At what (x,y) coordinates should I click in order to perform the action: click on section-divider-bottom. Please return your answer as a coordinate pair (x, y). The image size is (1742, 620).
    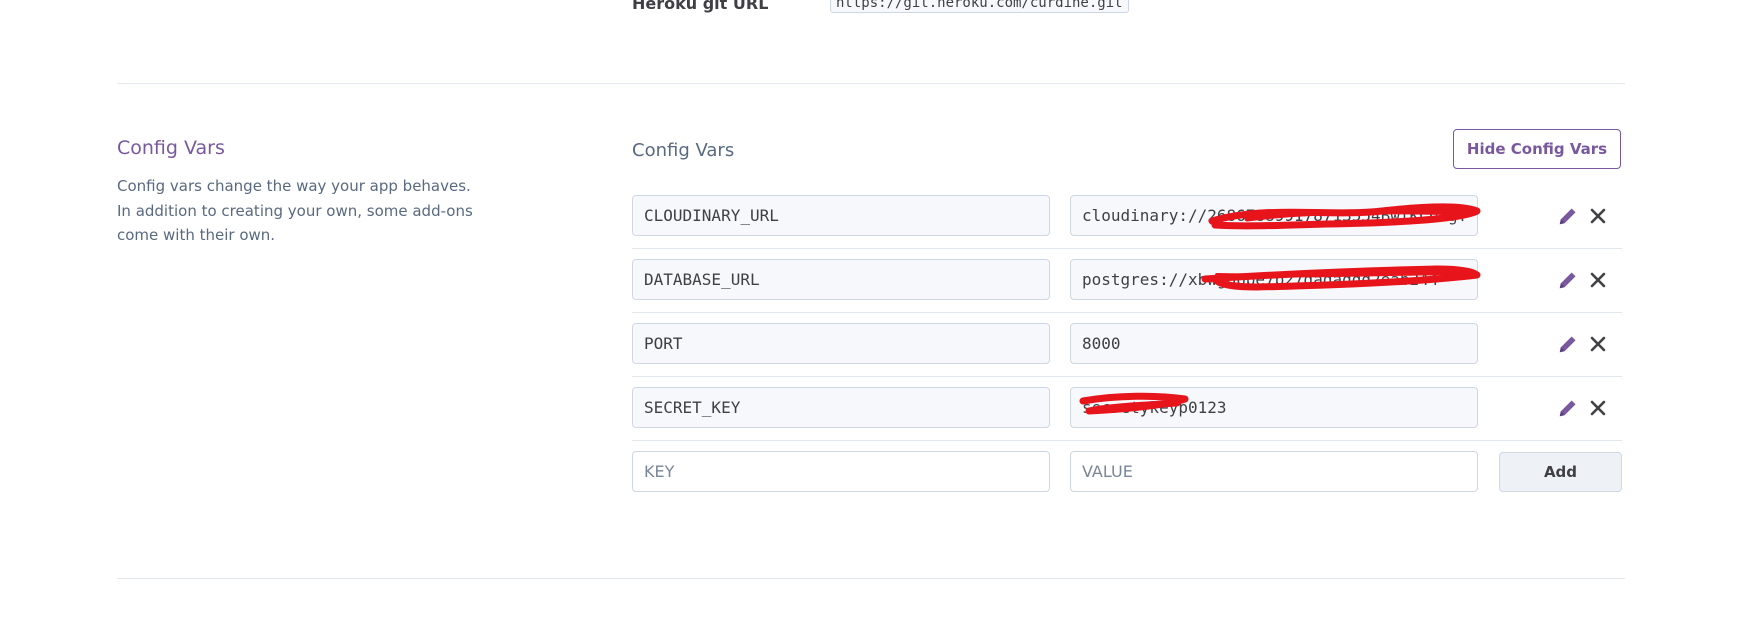
    Looking at the image, I should click on (871, 578).